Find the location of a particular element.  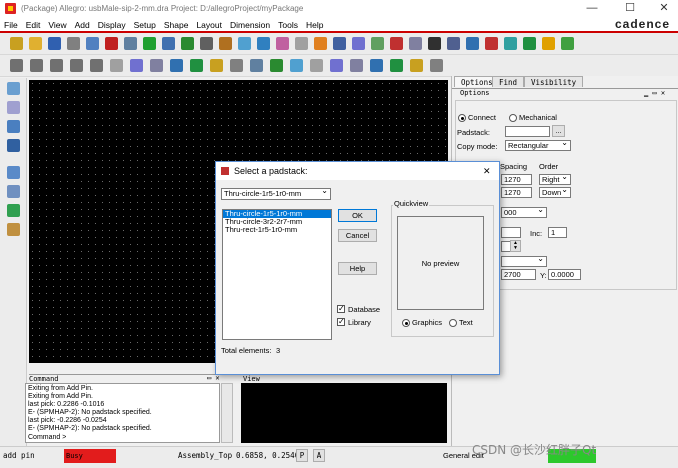

order-y-select: Down is located at coordinates (555, 192).